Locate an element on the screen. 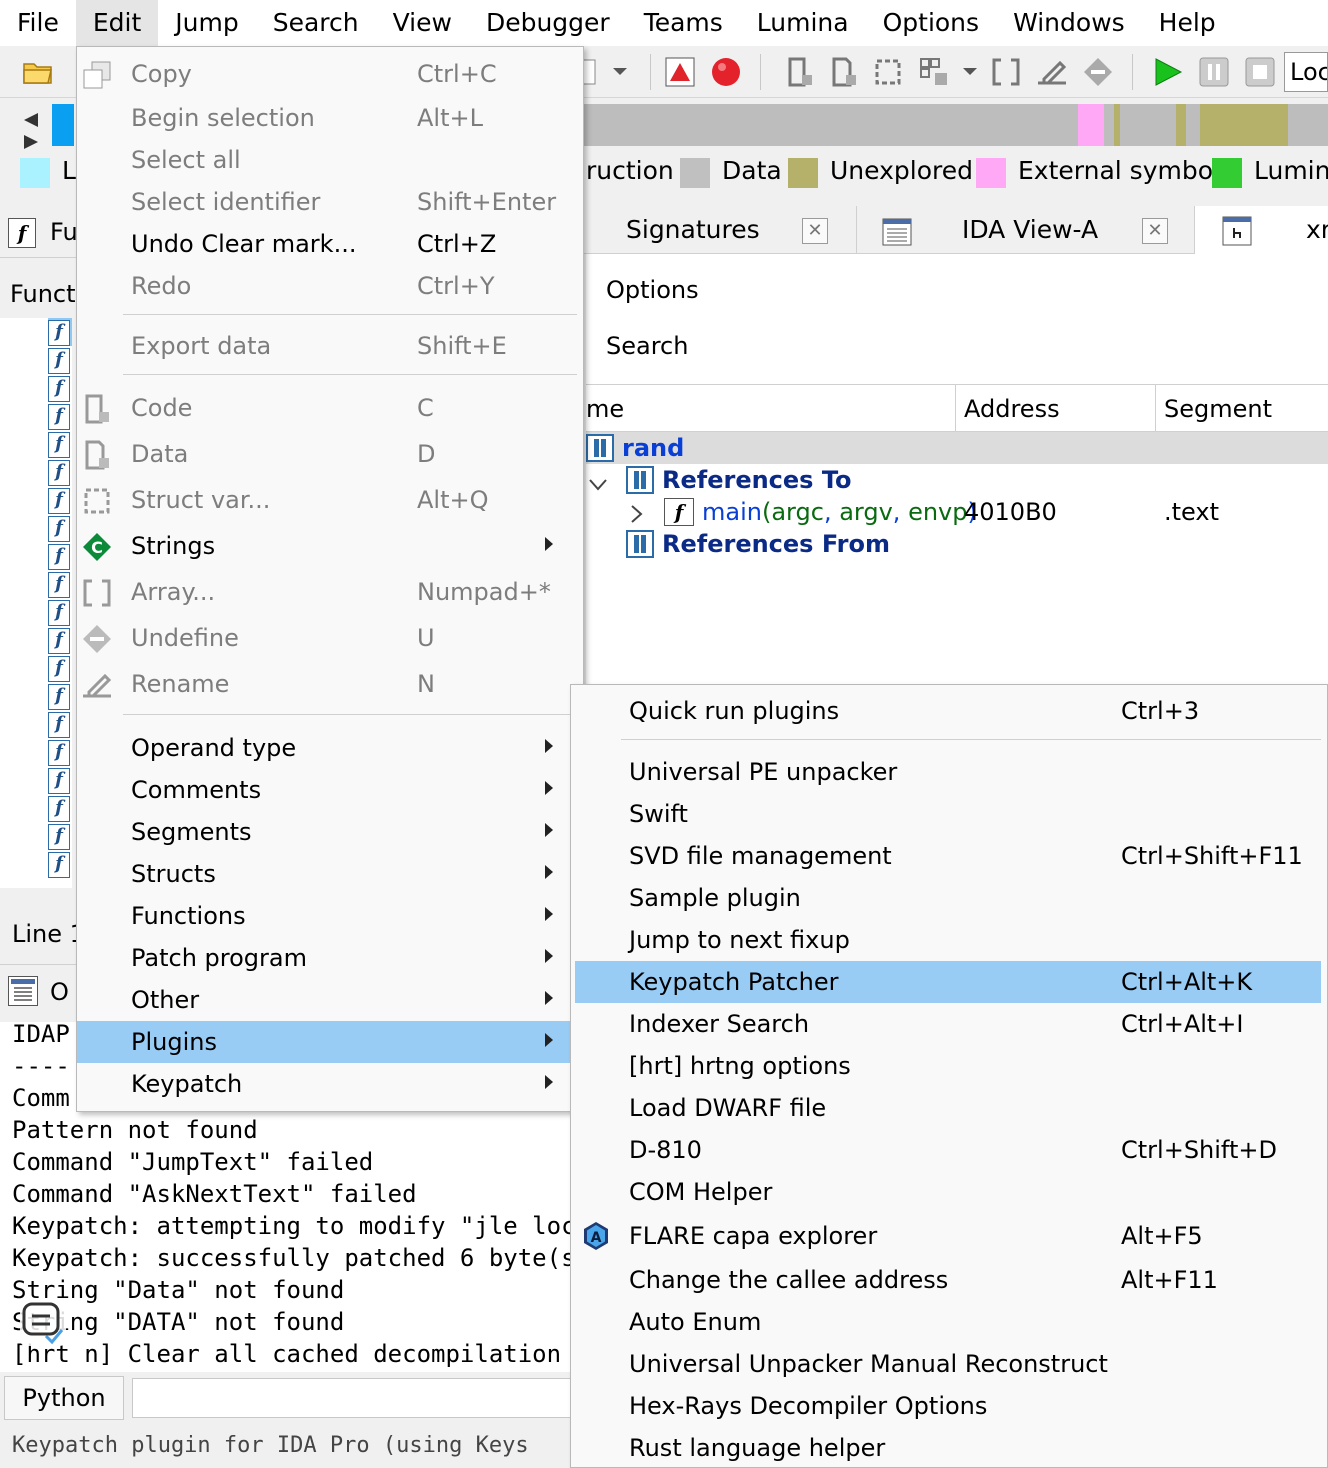  menu-item-comments: Comments is located at coordinates (330, 790).